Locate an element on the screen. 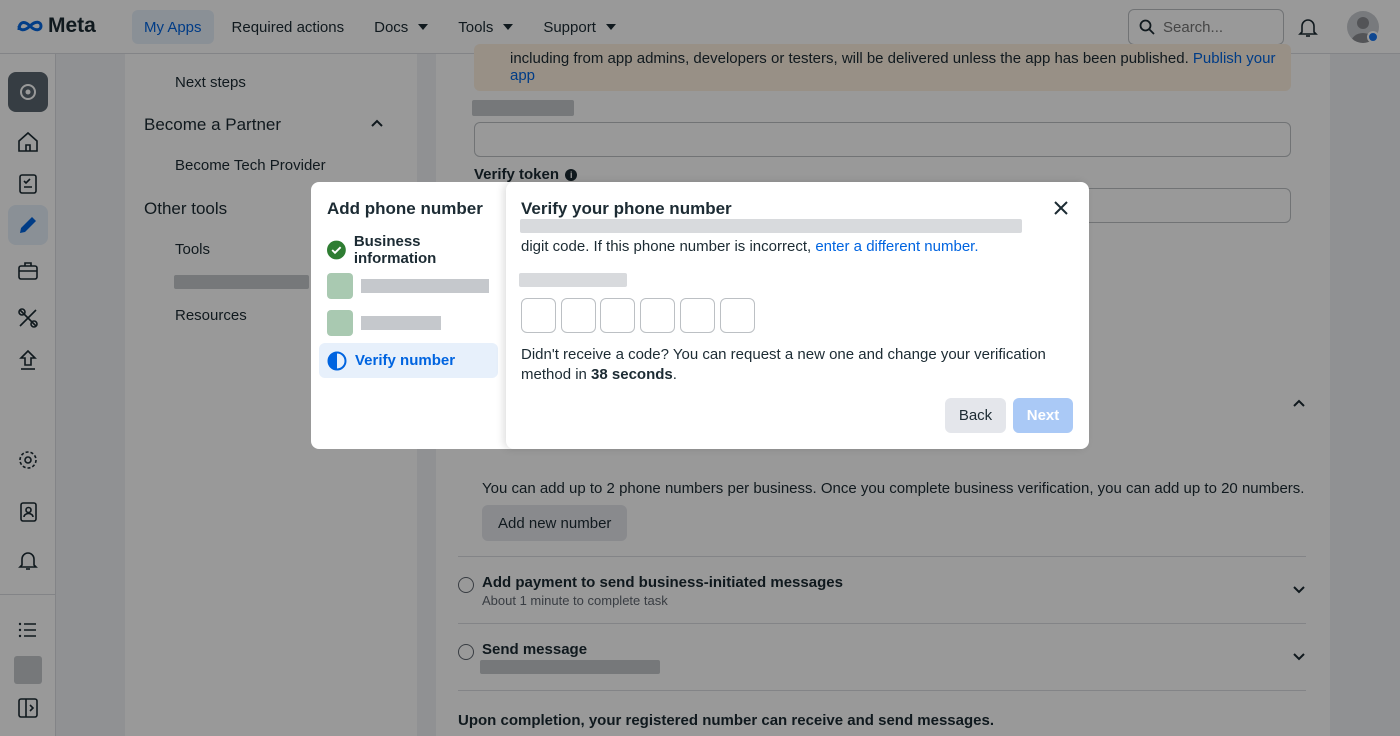  next-button: Next is located at coordinates (1043, 415).